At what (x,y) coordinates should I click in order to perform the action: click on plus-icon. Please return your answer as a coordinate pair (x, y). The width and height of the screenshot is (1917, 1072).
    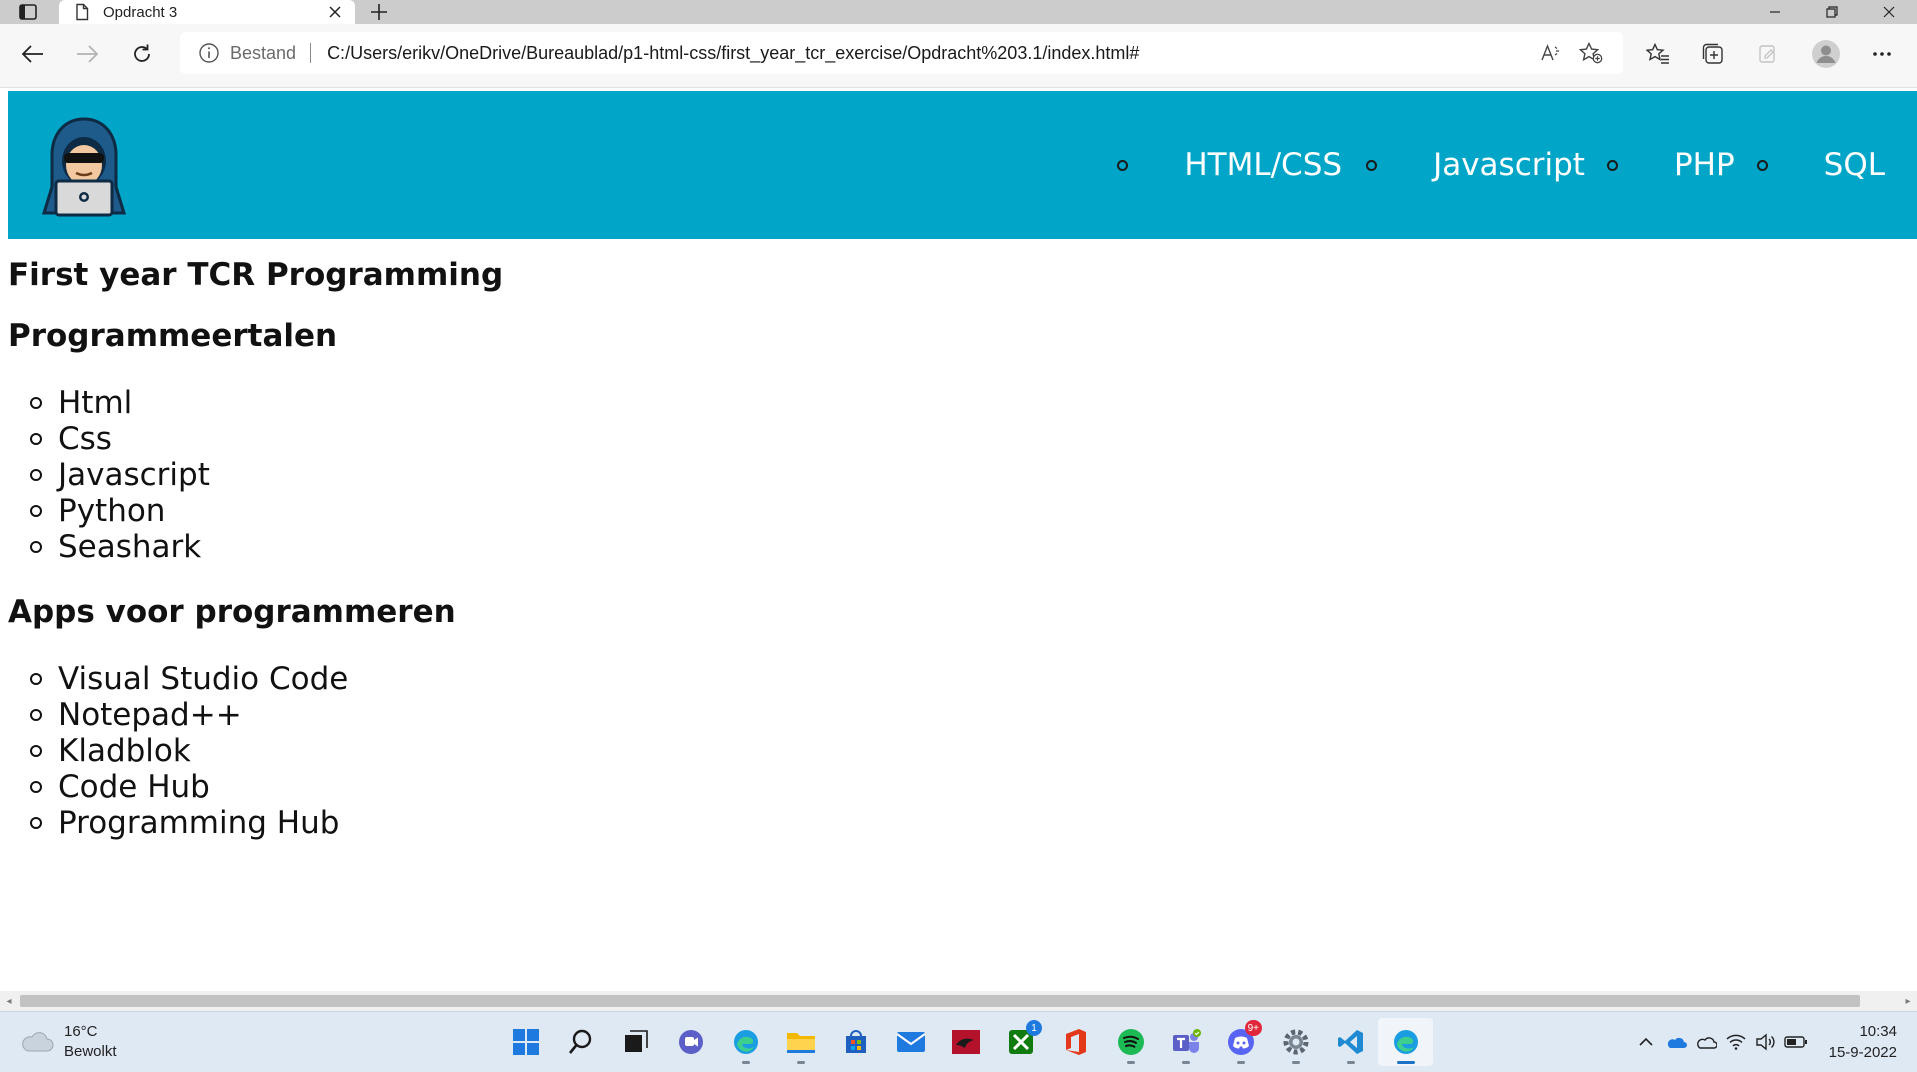
    Looking at the image, I should click on (379, 12).